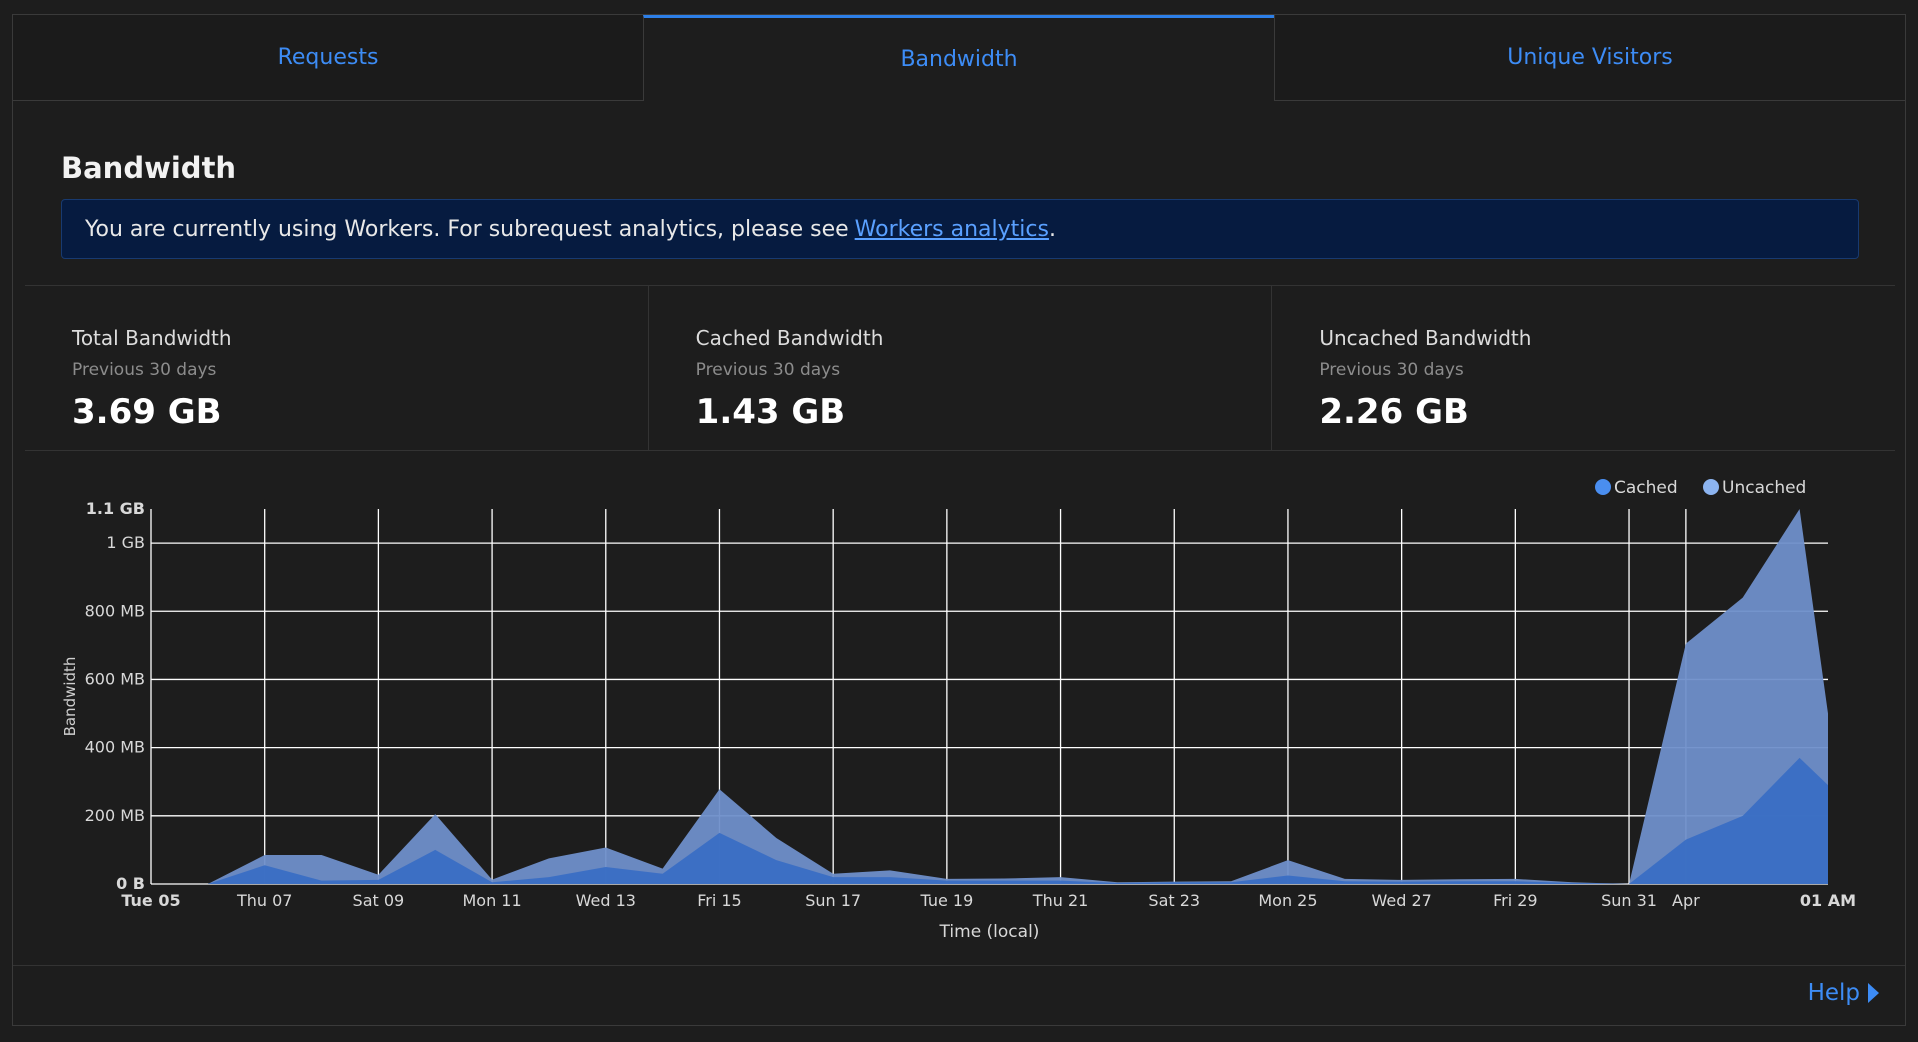 The image size is (1918, 1042). What do you see at coordinates (1764, 488) in the screenshot?
I see `legend-label: Uncached` at bounding box center [1764, 488].